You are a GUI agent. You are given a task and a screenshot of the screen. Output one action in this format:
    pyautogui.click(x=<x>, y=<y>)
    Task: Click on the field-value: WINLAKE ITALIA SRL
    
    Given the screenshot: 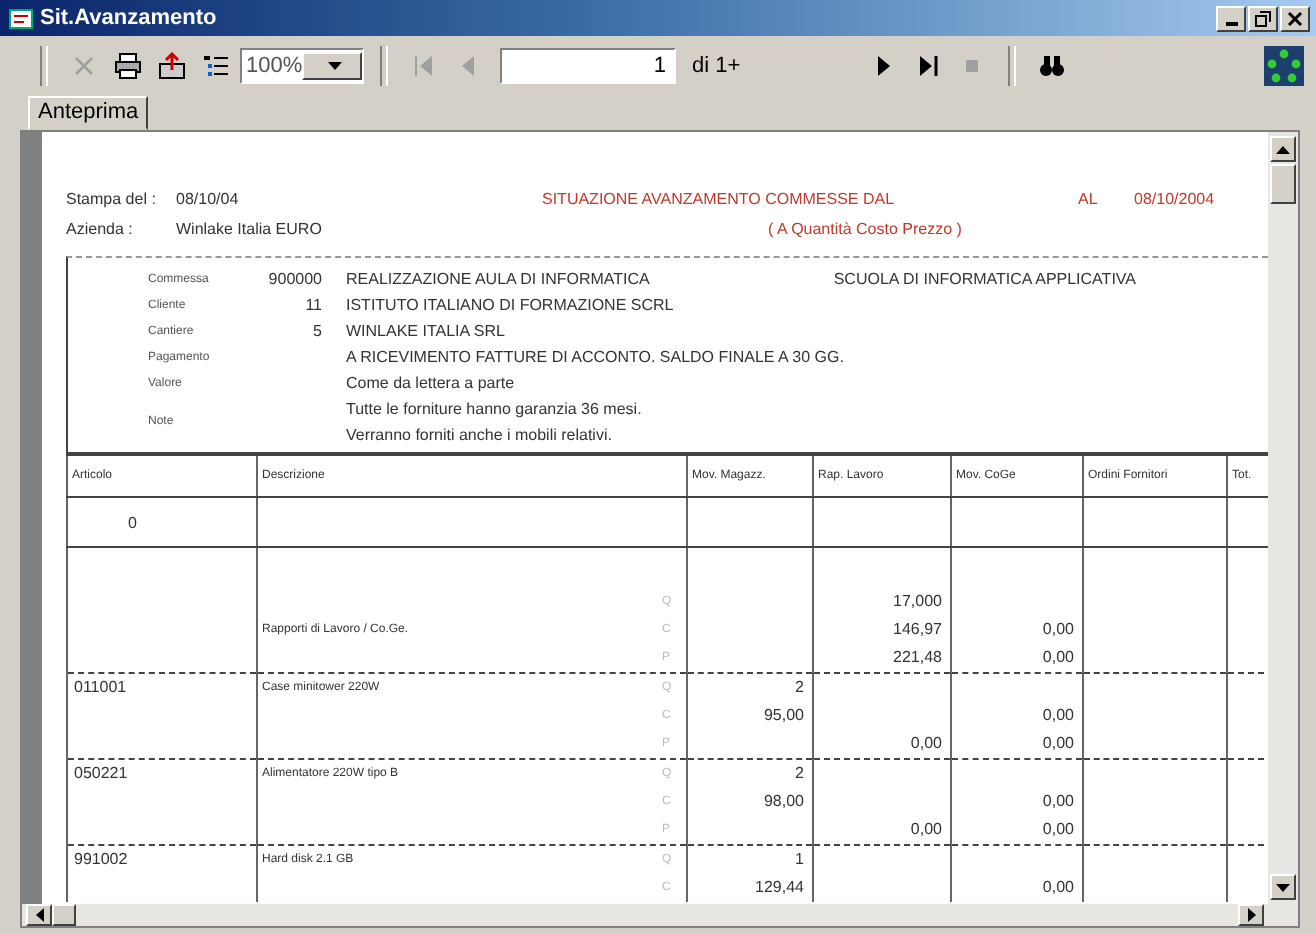 What is the action you would take?
    pyautogui.click(x=425, y=332)
    